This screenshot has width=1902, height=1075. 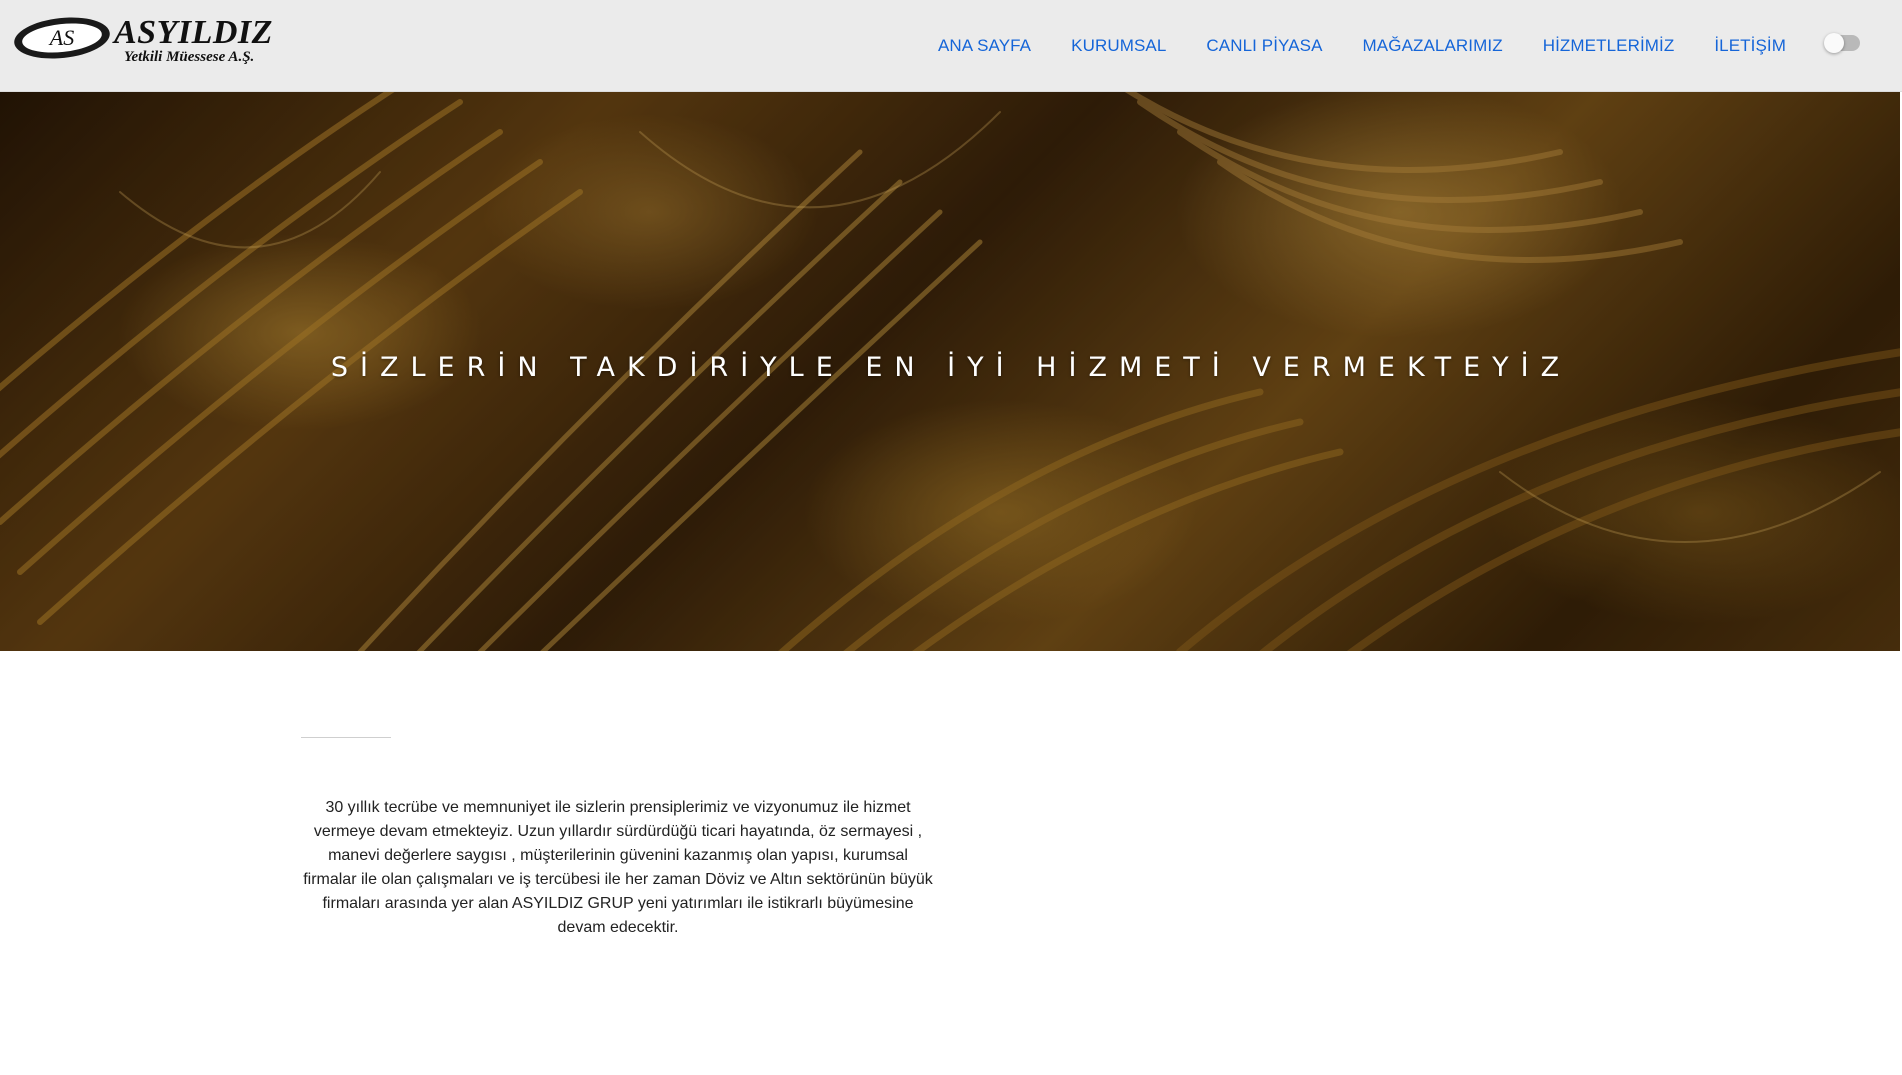 What do you see at coordinates (1264, 46) in the screenshot?
I see `nav-item-live-market: CANLI PİYASA` at bounding box center [1264, 46].